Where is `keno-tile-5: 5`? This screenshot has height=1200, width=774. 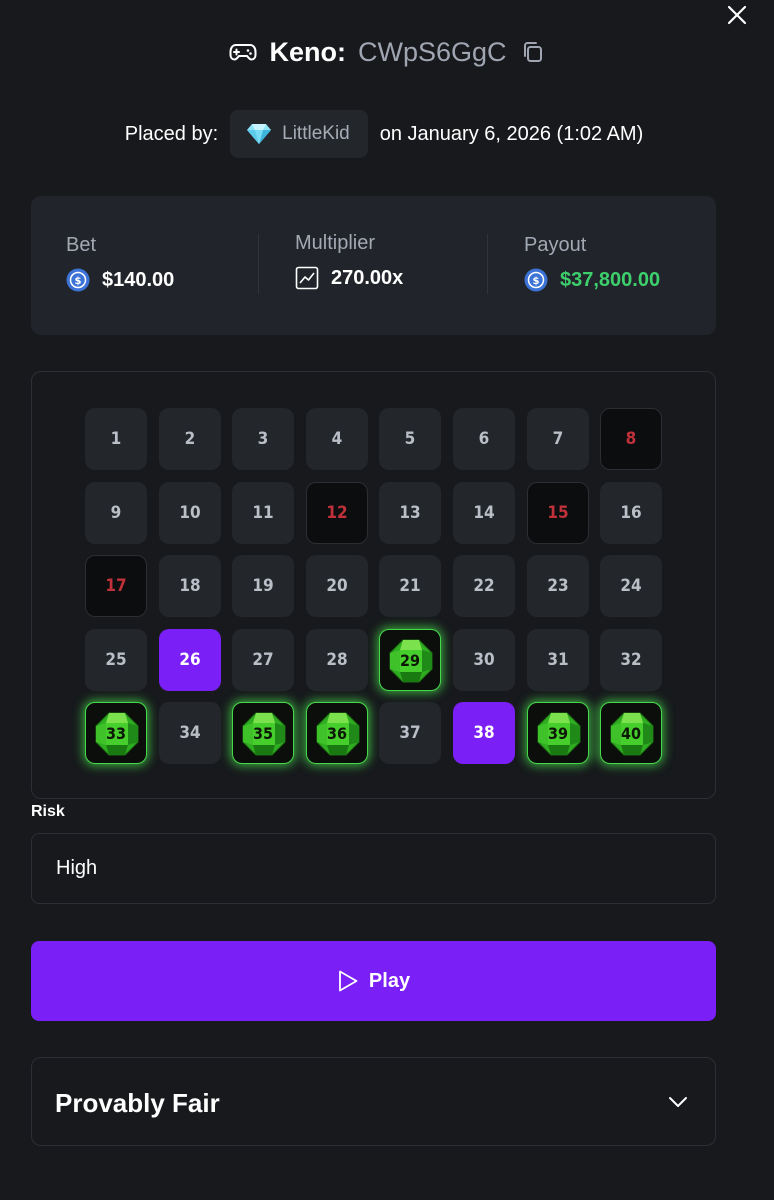
keno-tile-5: 5 is located at coordinates (410, 439).